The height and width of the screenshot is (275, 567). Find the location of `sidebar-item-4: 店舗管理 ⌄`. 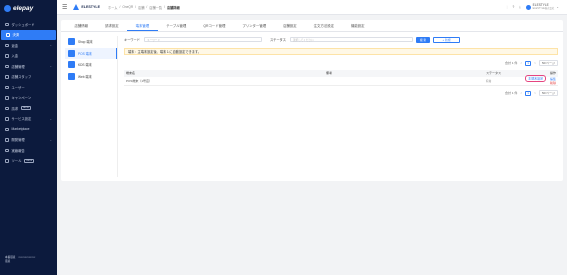

sidebar-item-4: 店舗管理 ⌄ is located at coordinates (28, 66).